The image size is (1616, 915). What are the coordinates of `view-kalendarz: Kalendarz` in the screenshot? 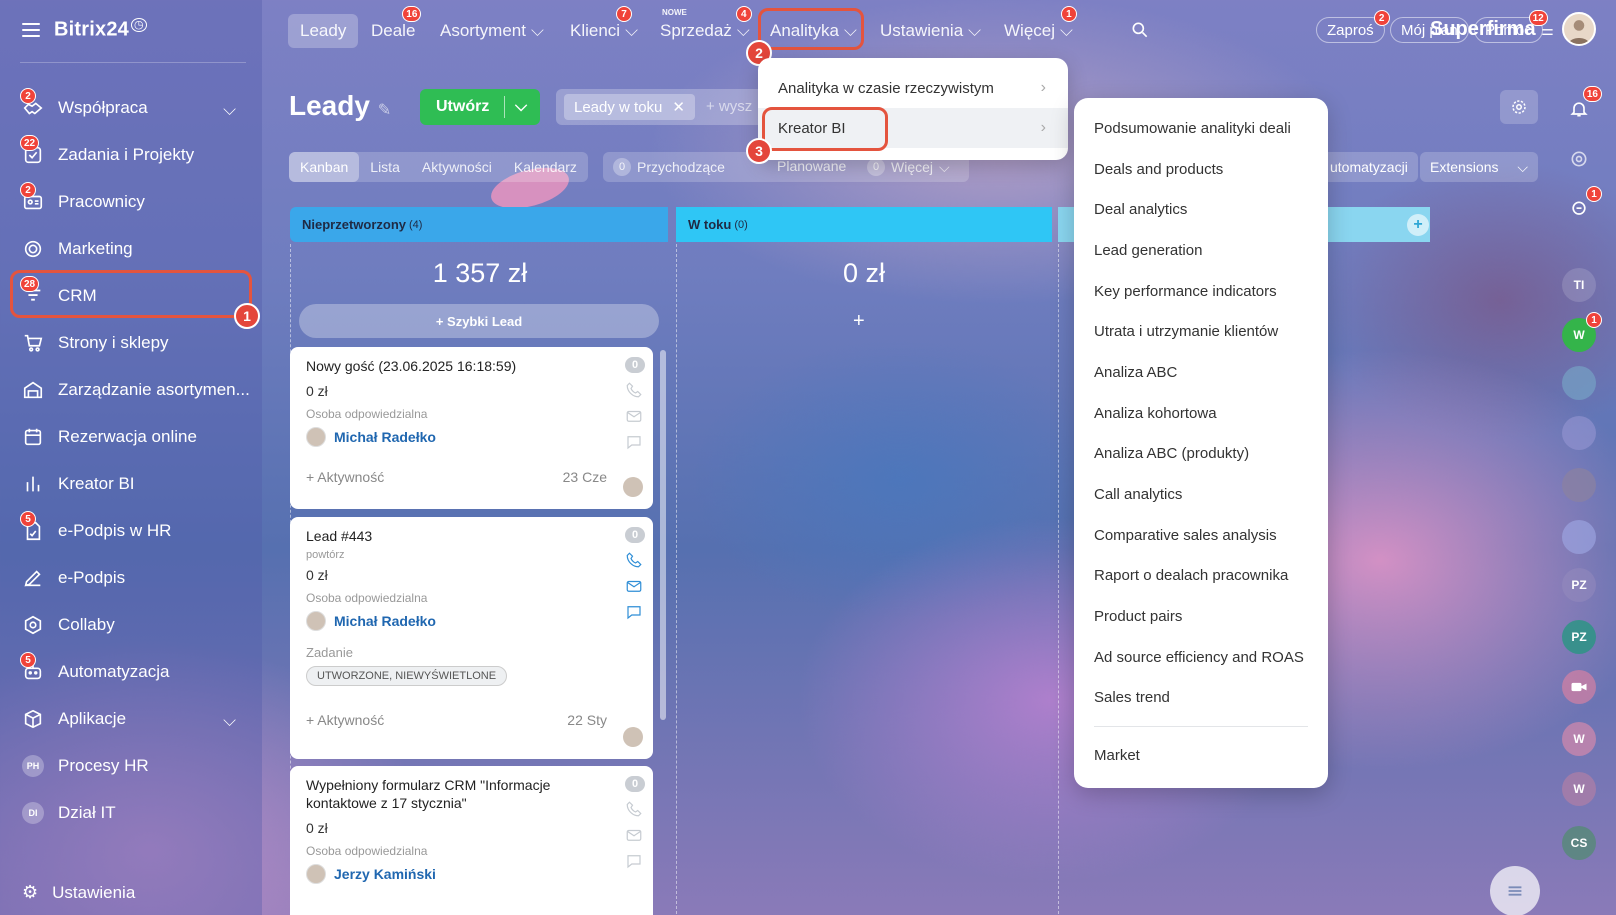 It's located at (545, 167).